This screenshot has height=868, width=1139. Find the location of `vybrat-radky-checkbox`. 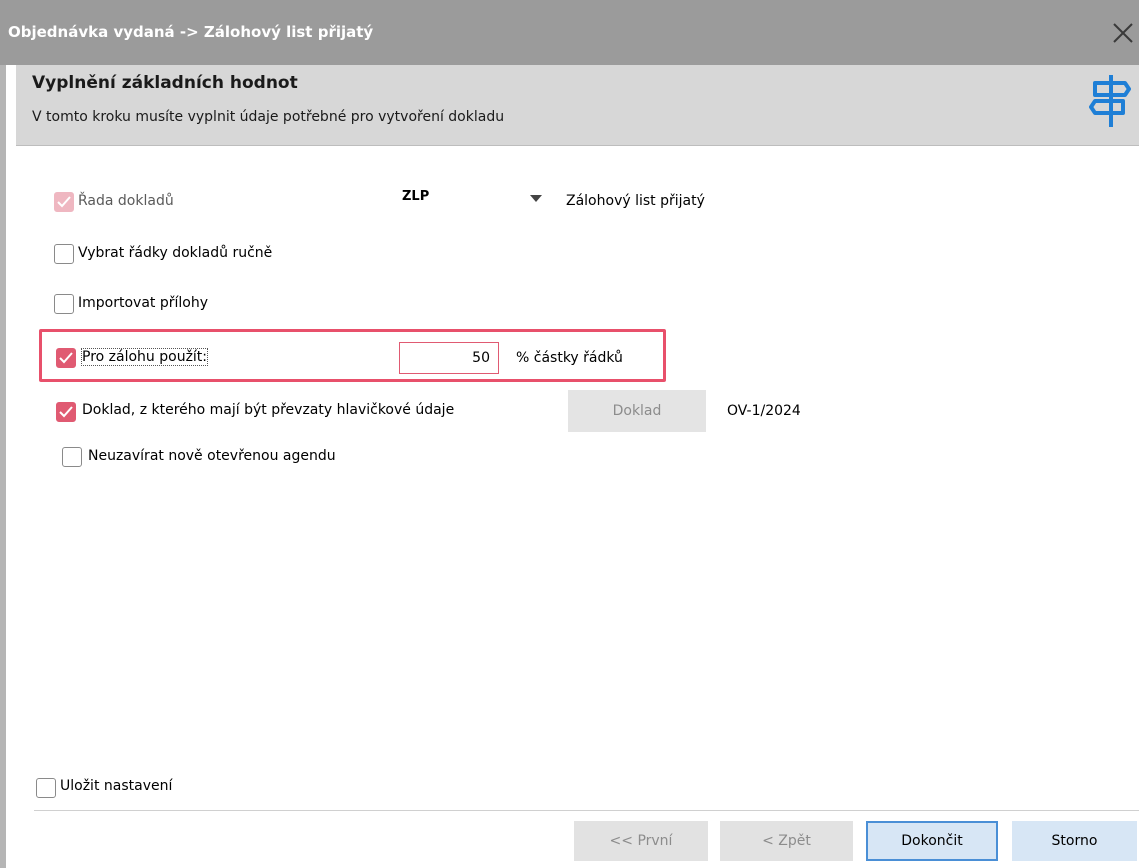

vybrat-radky-checkbox is located at coordinates (64, 254).